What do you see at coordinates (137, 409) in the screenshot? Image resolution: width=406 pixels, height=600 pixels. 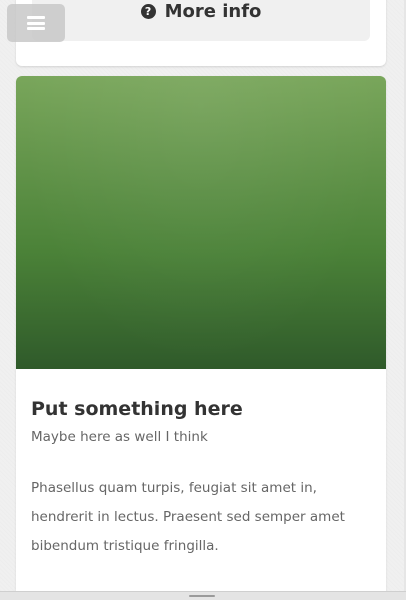 I see `card-title: Put something here` at bounding box center [137, 409].